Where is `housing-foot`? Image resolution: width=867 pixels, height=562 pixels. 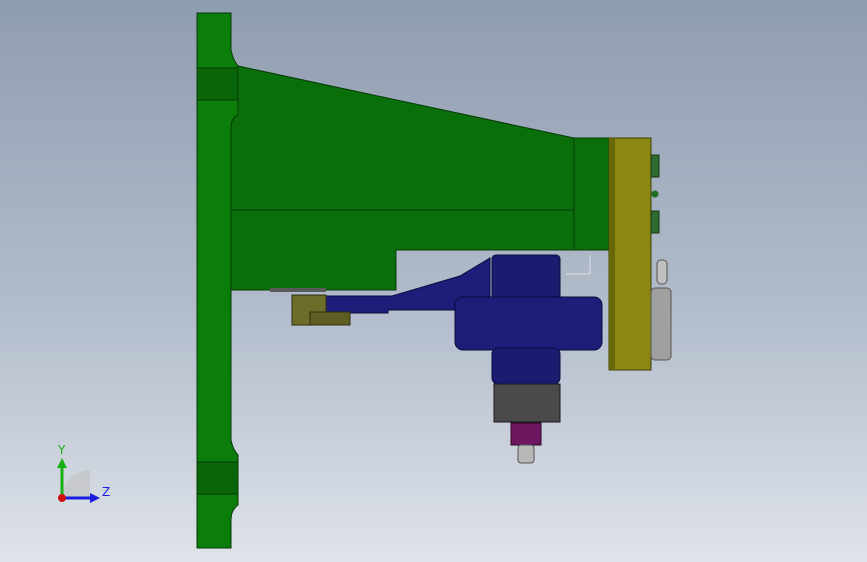
housing-foot is located at coordinates (298, 290).